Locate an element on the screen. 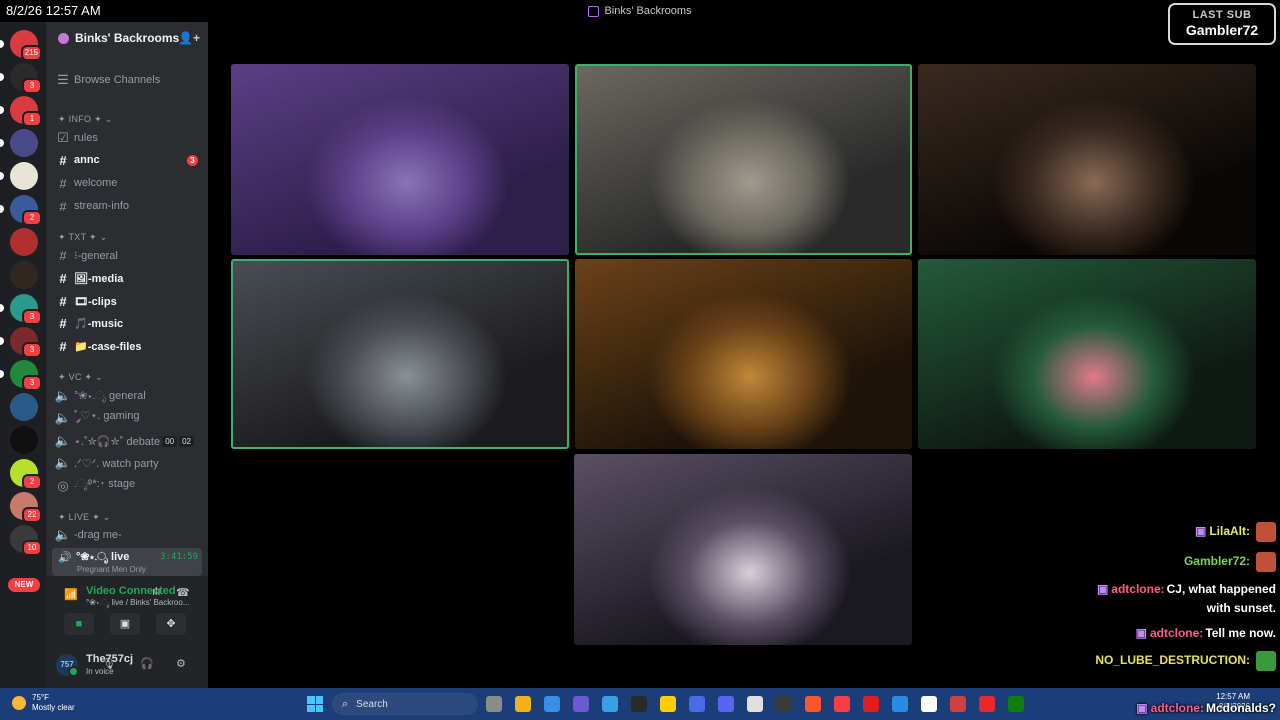  weather-widget: 75°F Mostly clear is located at coordinates (43, 703).